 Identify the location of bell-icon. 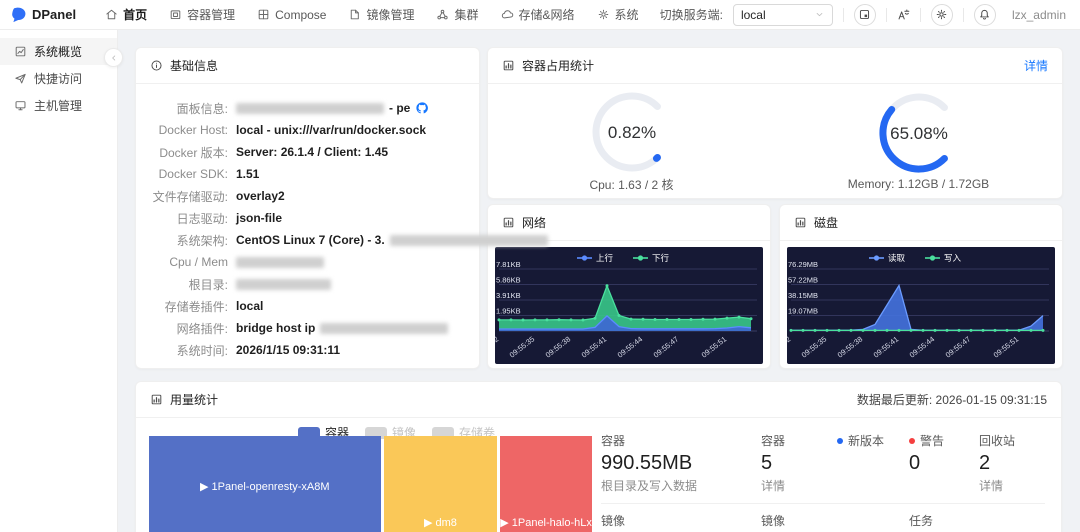
(984, 14).